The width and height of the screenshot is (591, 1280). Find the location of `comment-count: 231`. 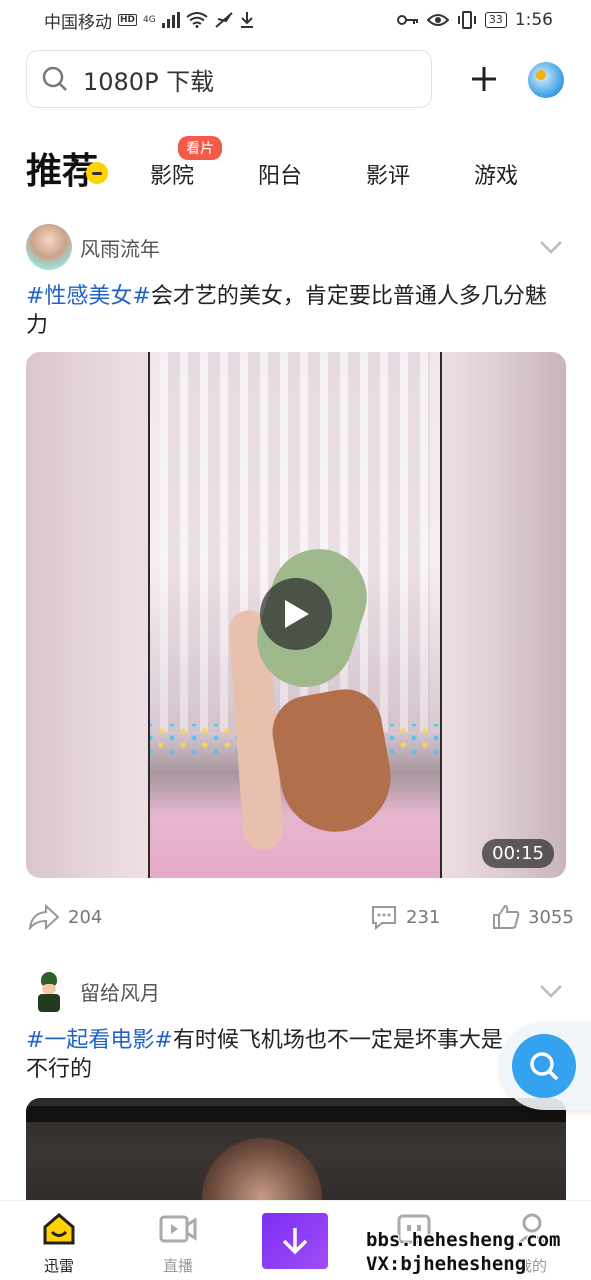

comment-count: 231 is located at coordinates (423, 917).